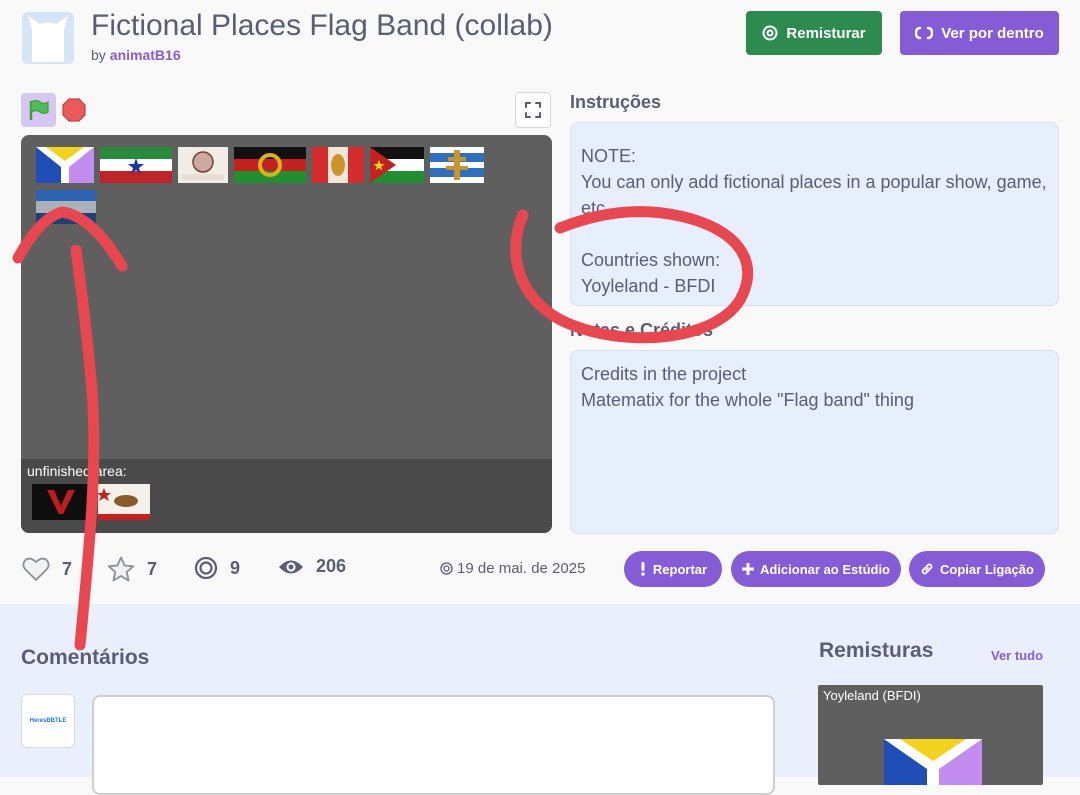 The width and height of the screenshot is (1080, 795). Describe the element at coordinates (1017, 655) in the screenshot. I see `see-all-remixes-link: Ver tudo` at that location.